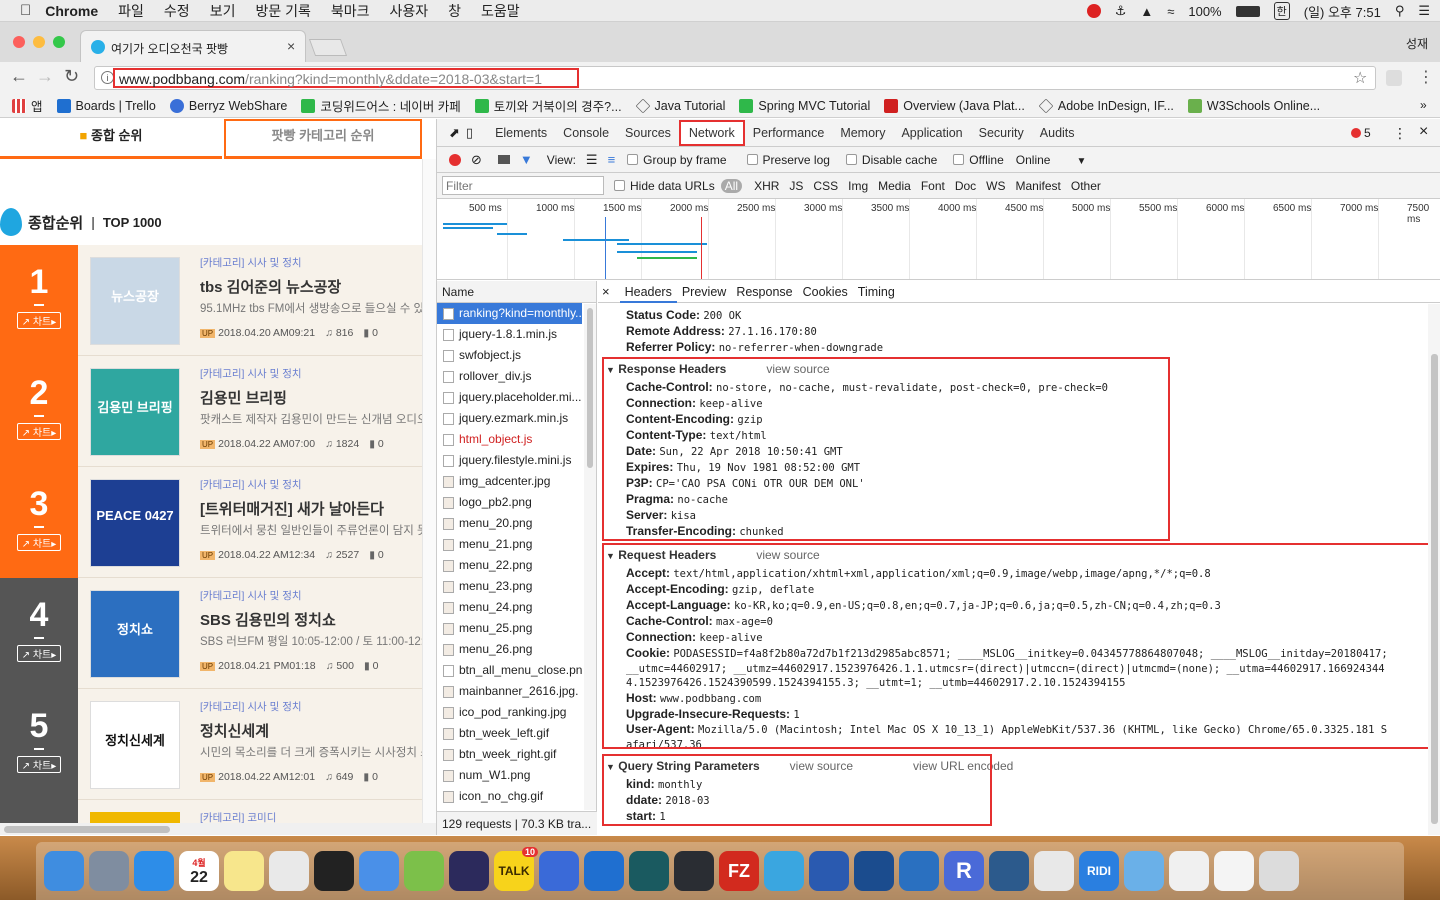 This screenshot has width=1440, height=900. Describe the element at coordinates (804, 105) in the screenshot. I see `bookmark-spring-mvc: Spring MVC Tutorial` at that location.